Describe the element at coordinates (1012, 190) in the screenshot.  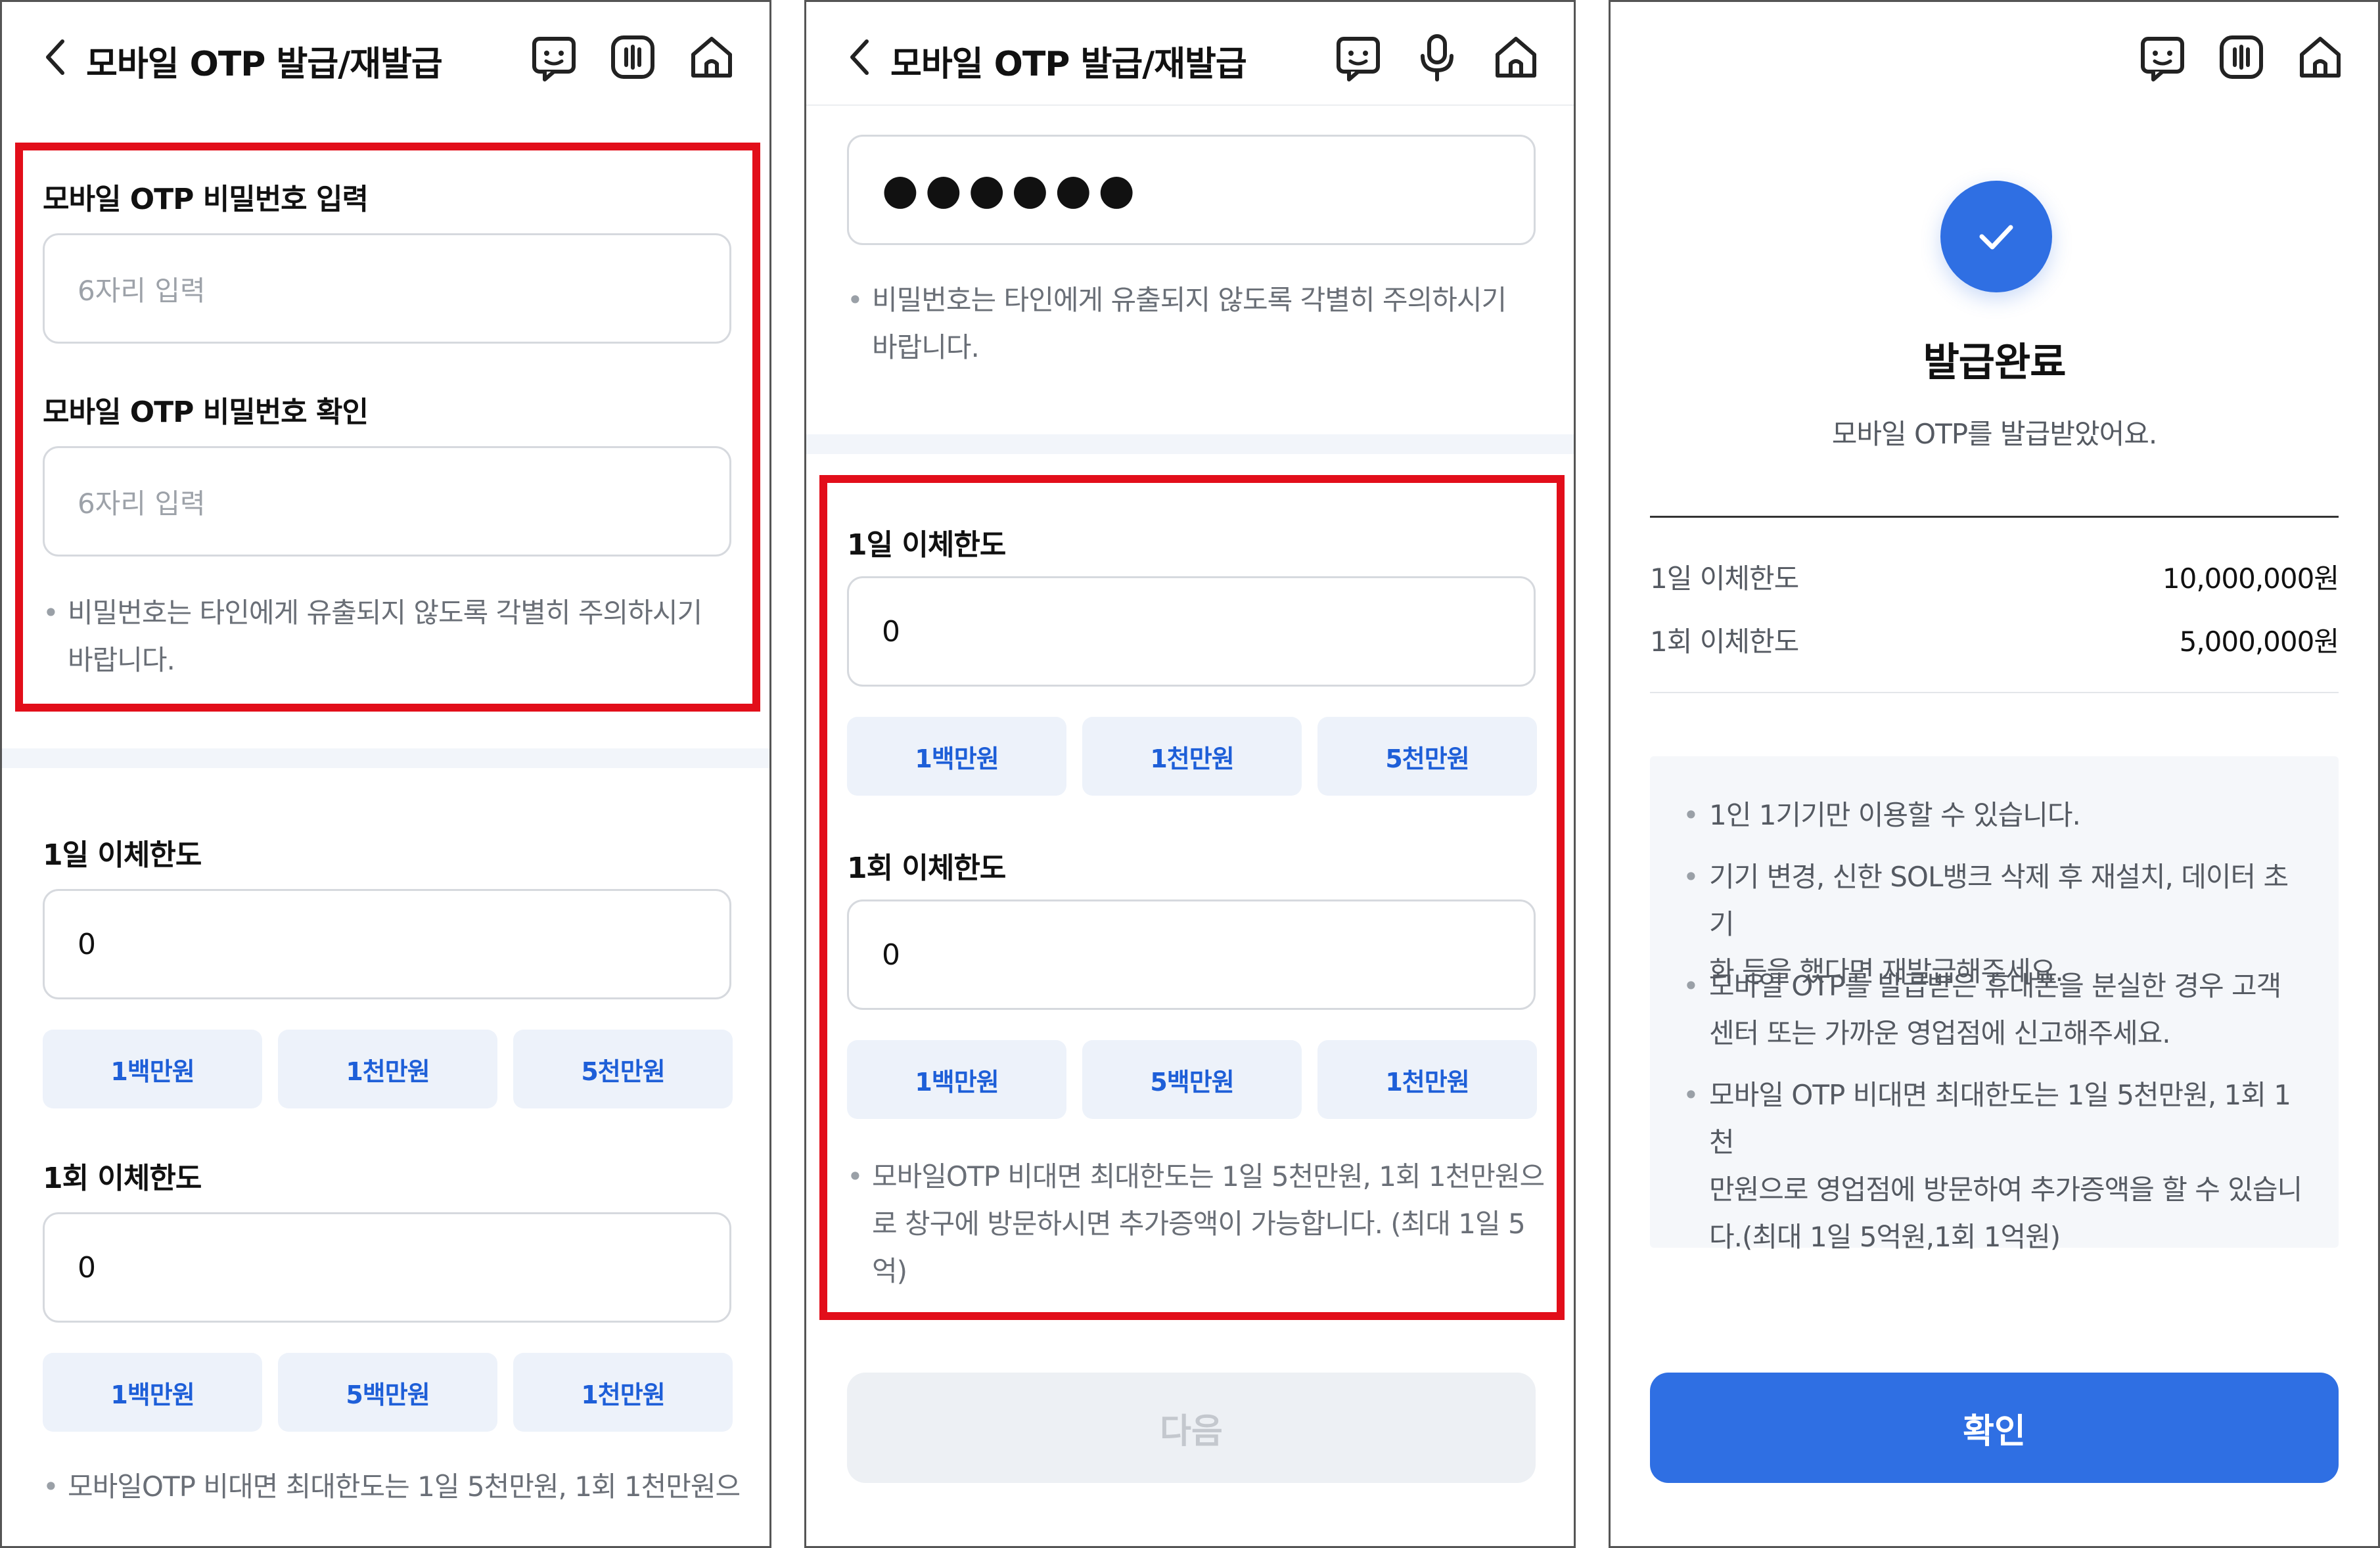
I see `password-masked-value: ●●●●●●` at that location.